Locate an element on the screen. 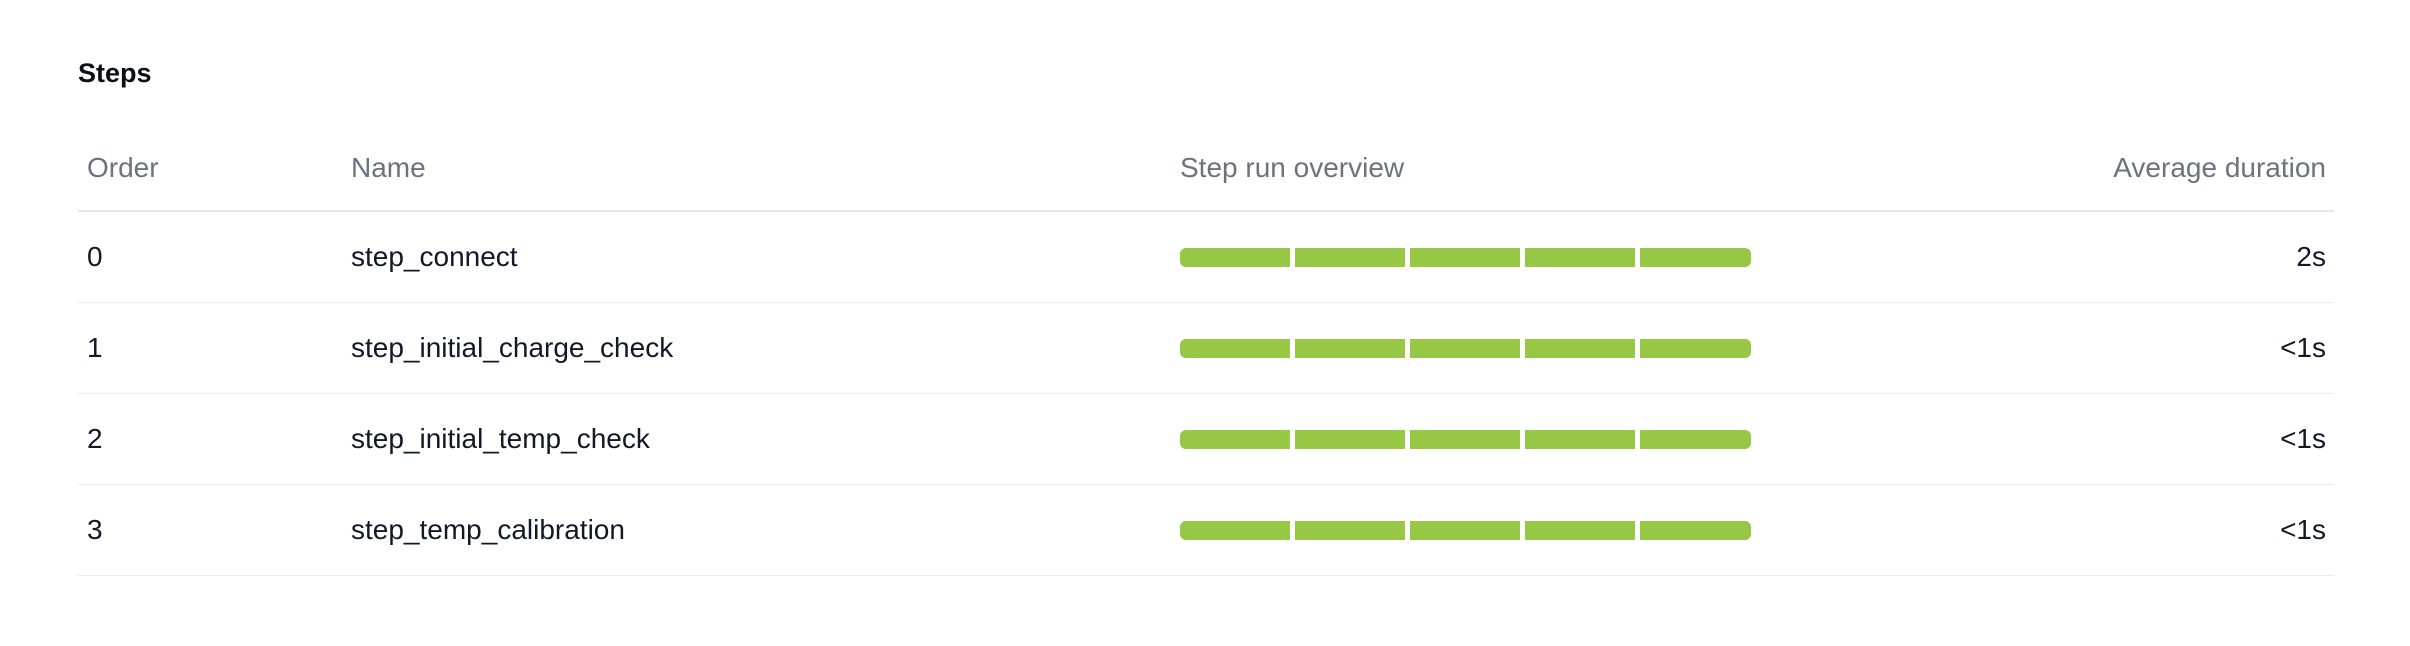 The height and width of the screenshot is (646, 2410). order-cell: 2 is located at coordinates (95, 438).